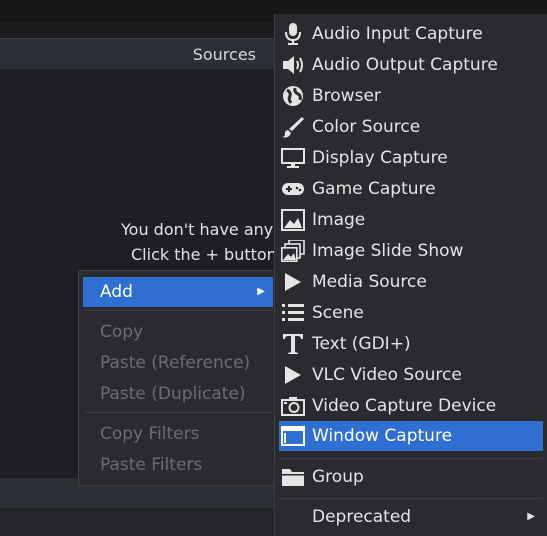  I want to click on submenu-item-deprecated: Deprecated ▶, so click(411, 517).